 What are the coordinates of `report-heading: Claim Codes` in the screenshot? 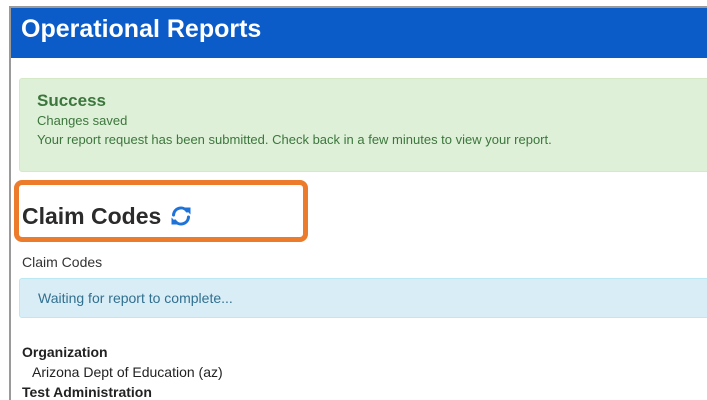 It's located at (107, 216).